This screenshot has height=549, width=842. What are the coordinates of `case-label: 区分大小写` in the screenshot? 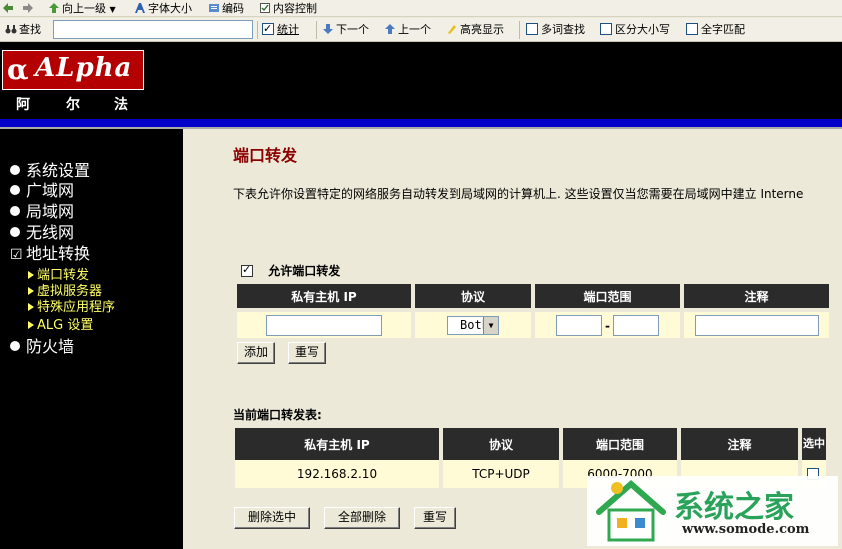 It's located at (642, 29).